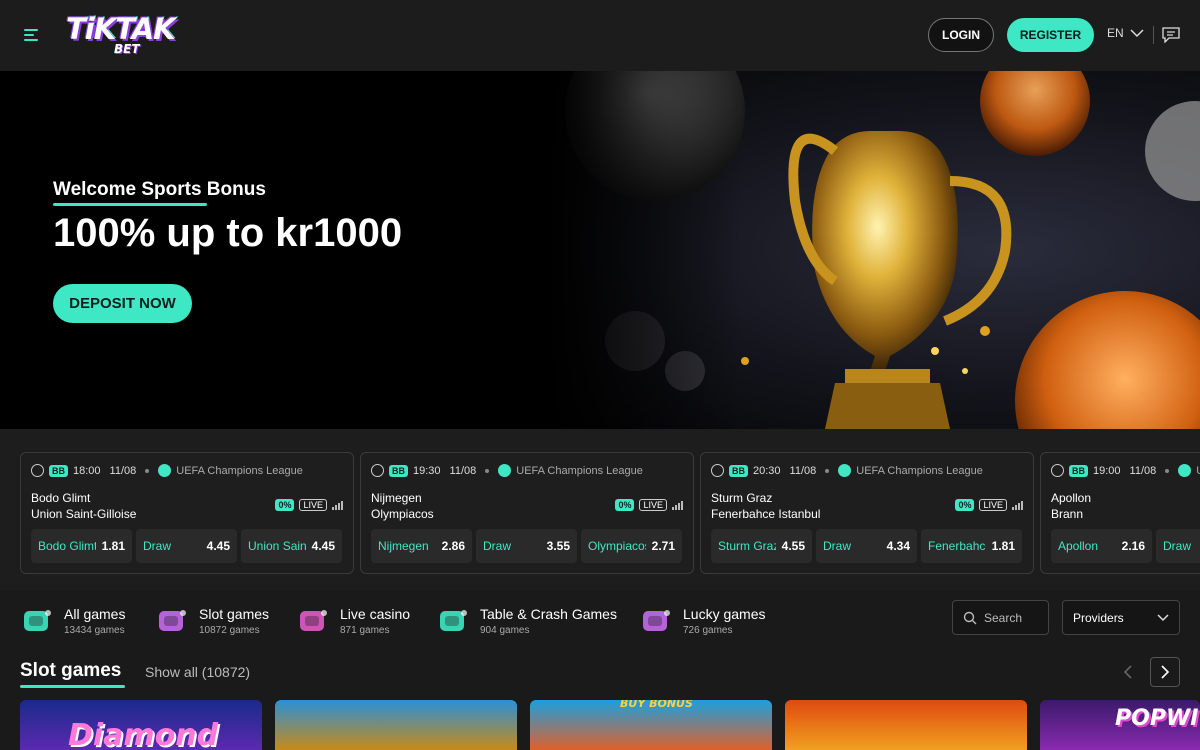 Image resolution: width=1200 pixels, height=750 pixels. What do you see at coordinates (402, 506) in the screenshot?
I see `match-teams: Nijmegen Olympiacos` at bounding box center [402, 506].